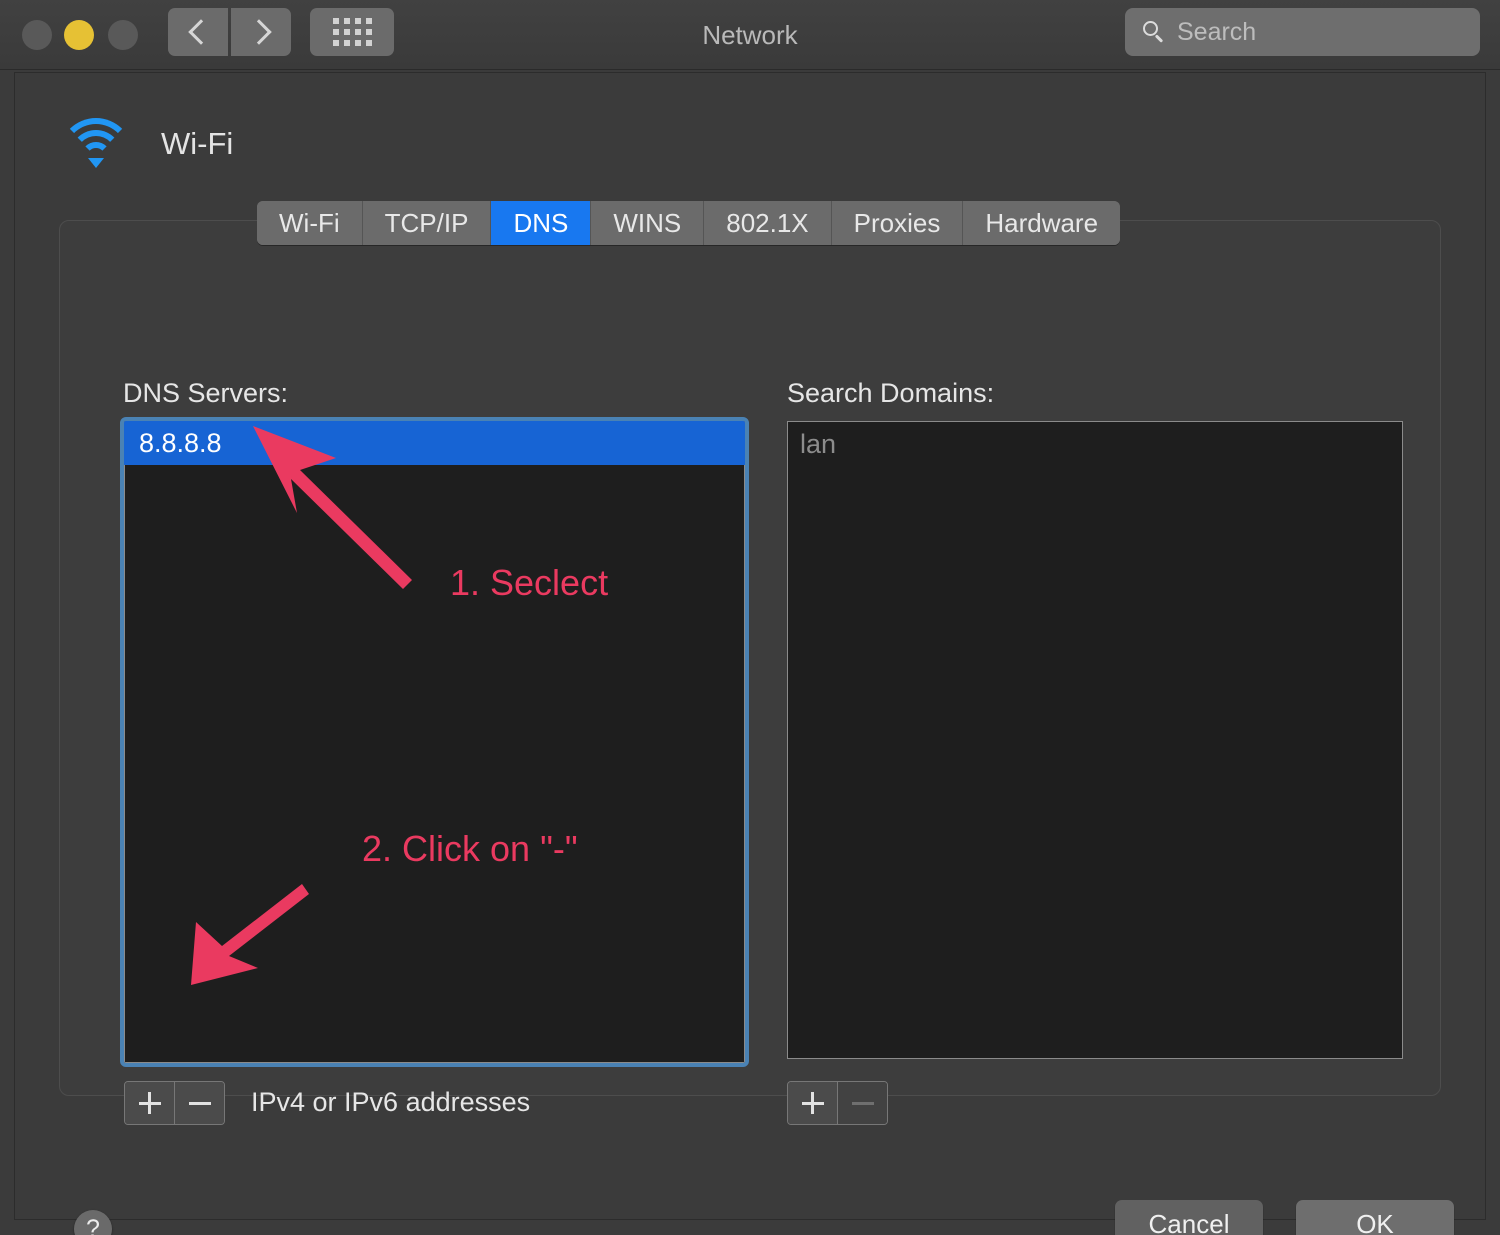 Image resolution: width=1500 pixels, height=1235 pixels. What do you see at coordinates (648, 223) in the screenshot?
I see `tab-wins: WINS` at bounding box center [648, 223].